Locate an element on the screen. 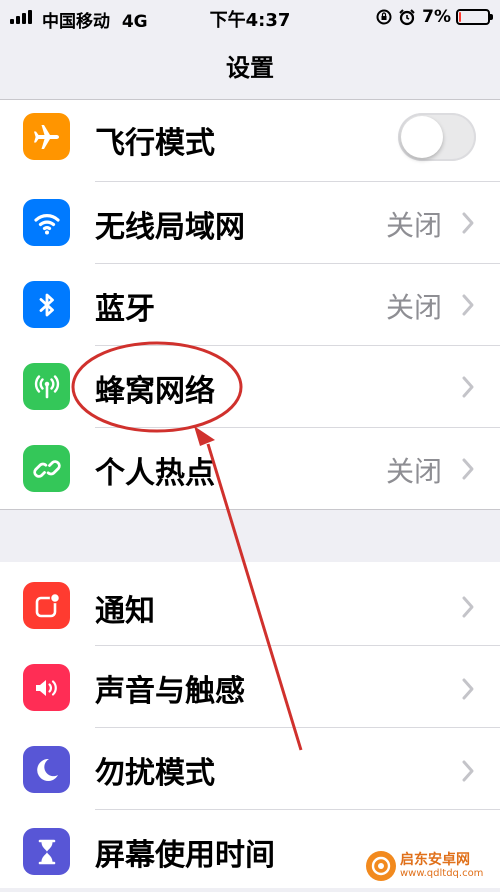 Image resolution: width=500 pixels, height=892 pixels. settings-row-bluetooth: 蓝牙 关闭 is located at coordinates (250, 305).